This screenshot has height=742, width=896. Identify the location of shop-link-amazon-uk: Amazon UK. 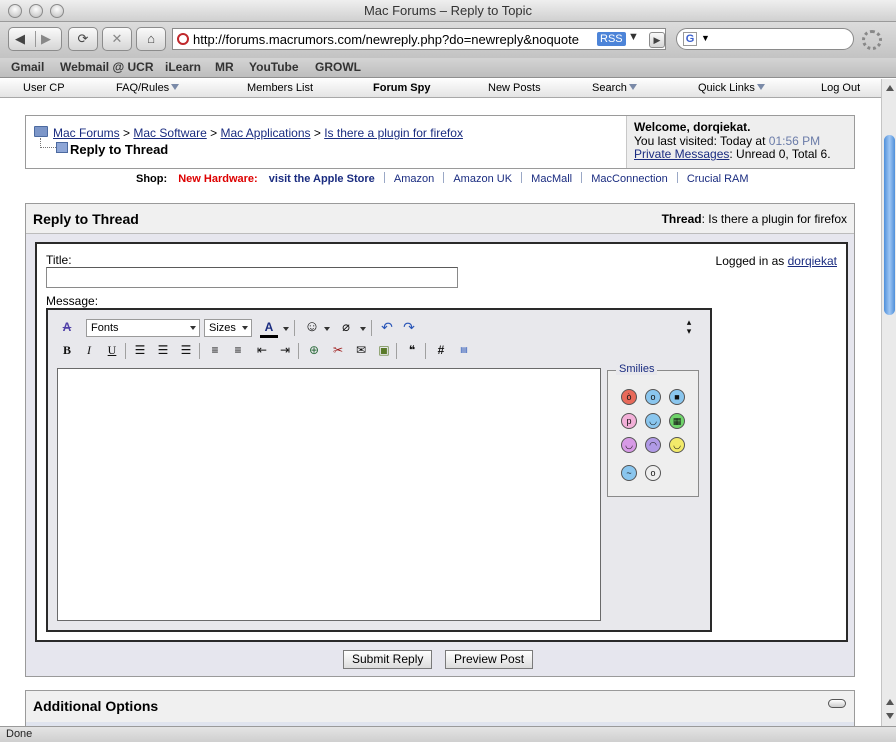
(482, 179).